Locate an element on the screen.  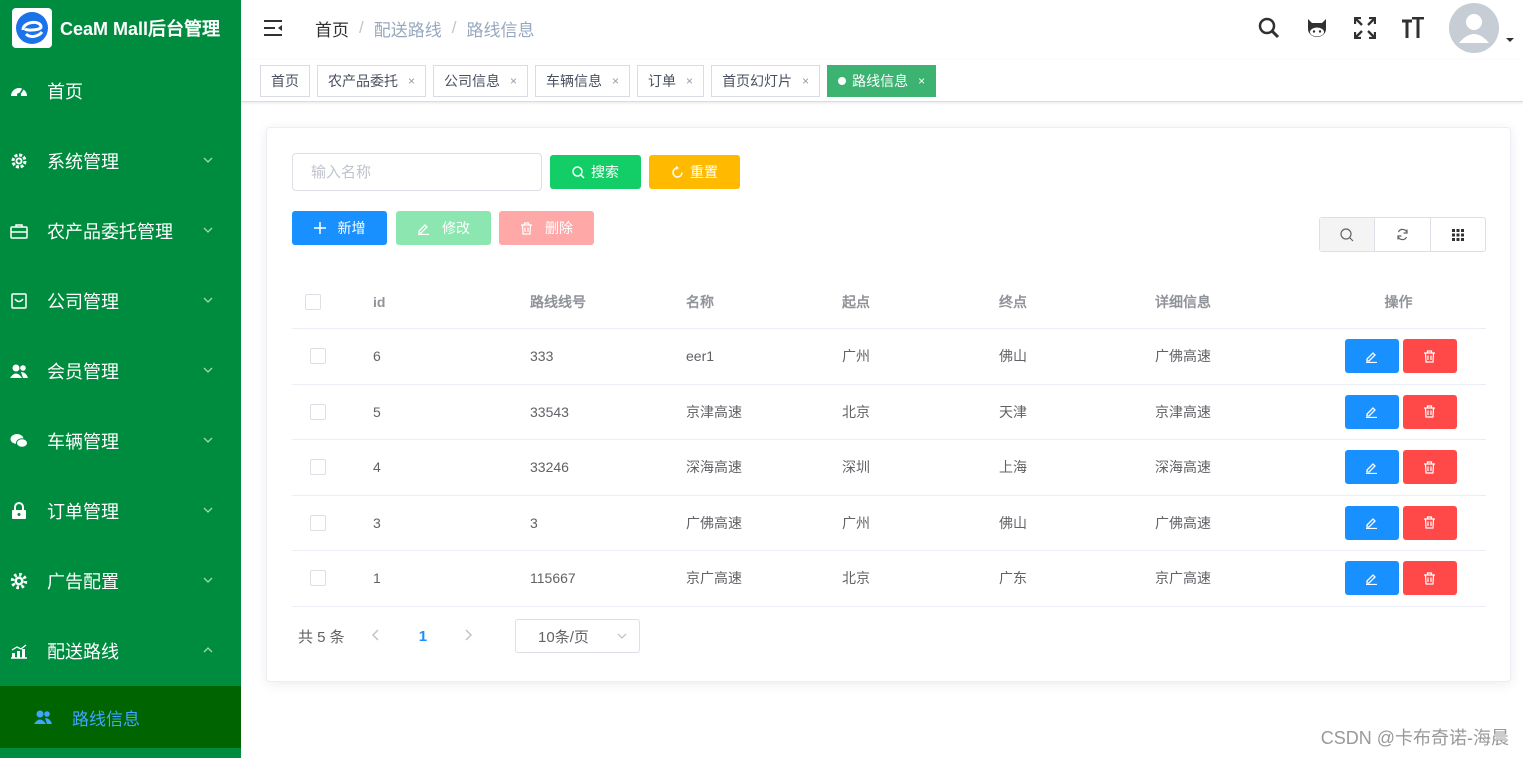
select-all-checkbox is located at coordinates (313, 301).